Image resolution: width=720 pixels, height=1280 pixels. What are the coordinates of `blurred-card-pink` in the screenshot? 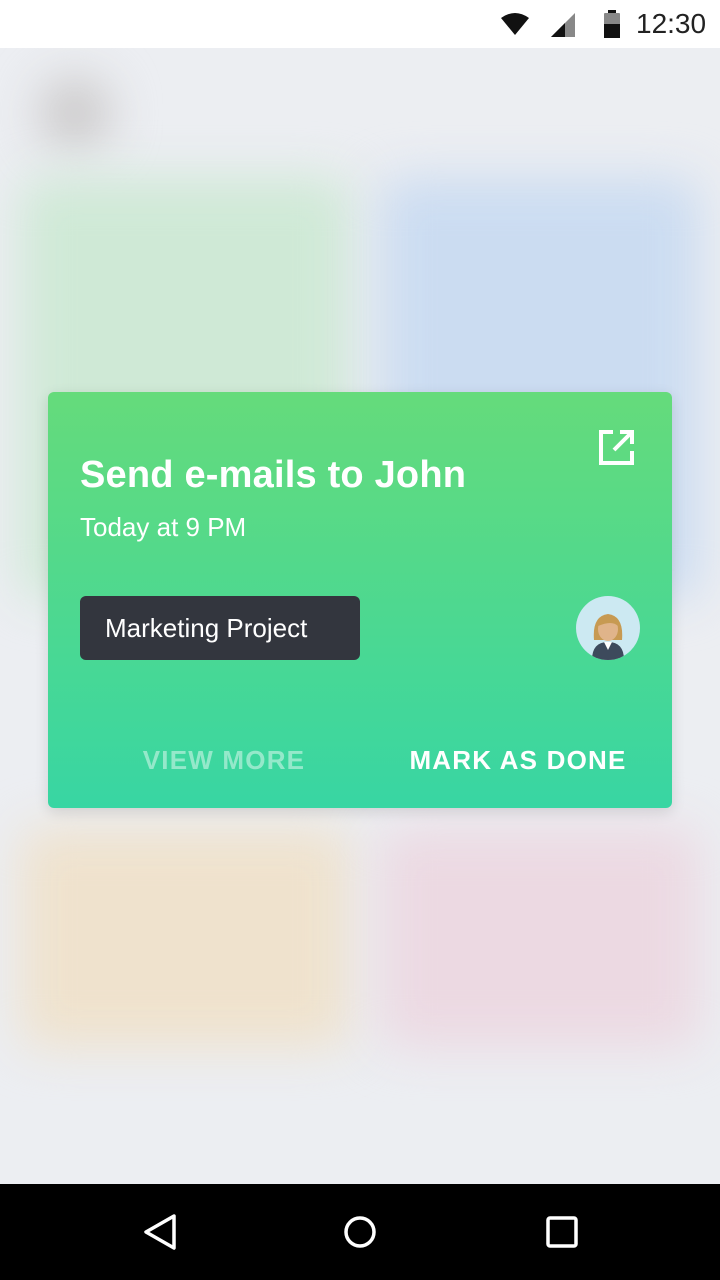 It's located at (540, 938).